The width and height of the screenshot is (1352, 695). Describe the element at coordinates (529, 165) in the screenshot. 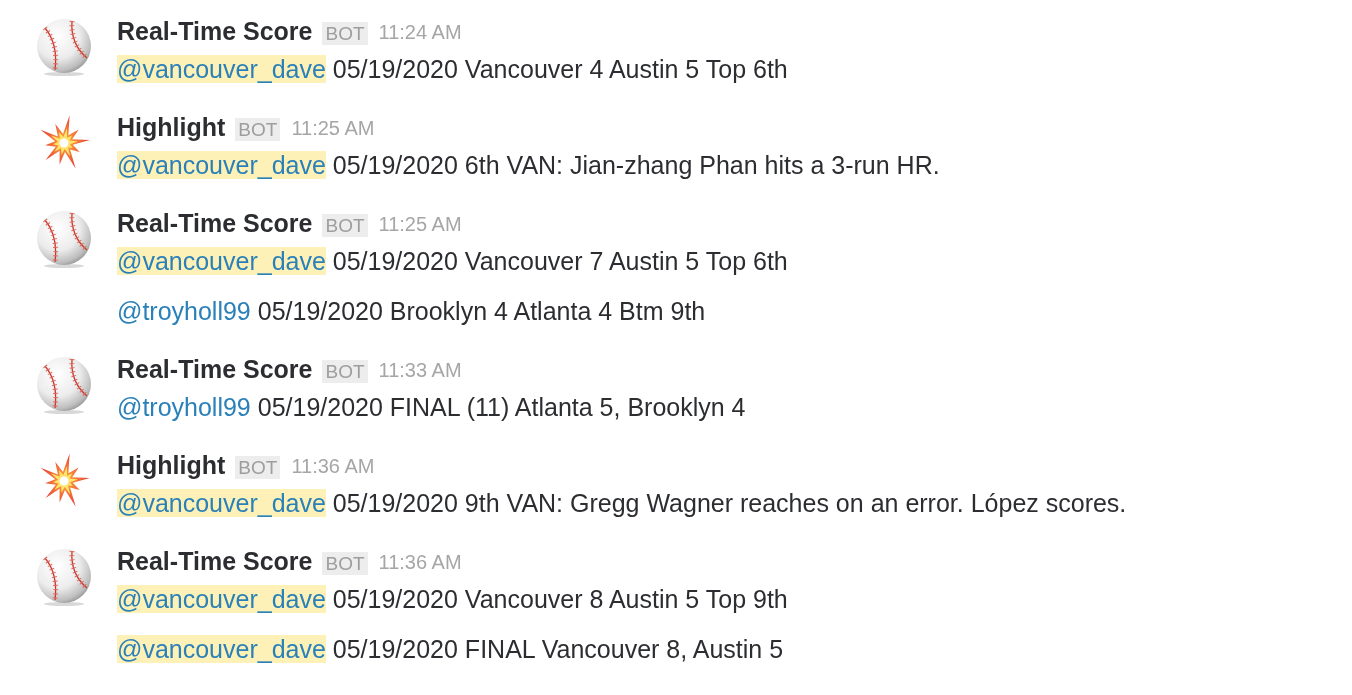

I see `message-text: @vancouver_dave 05/19/2020 6th VAN: Jian-zhang Phan hits a 3-run HR.` at that location.